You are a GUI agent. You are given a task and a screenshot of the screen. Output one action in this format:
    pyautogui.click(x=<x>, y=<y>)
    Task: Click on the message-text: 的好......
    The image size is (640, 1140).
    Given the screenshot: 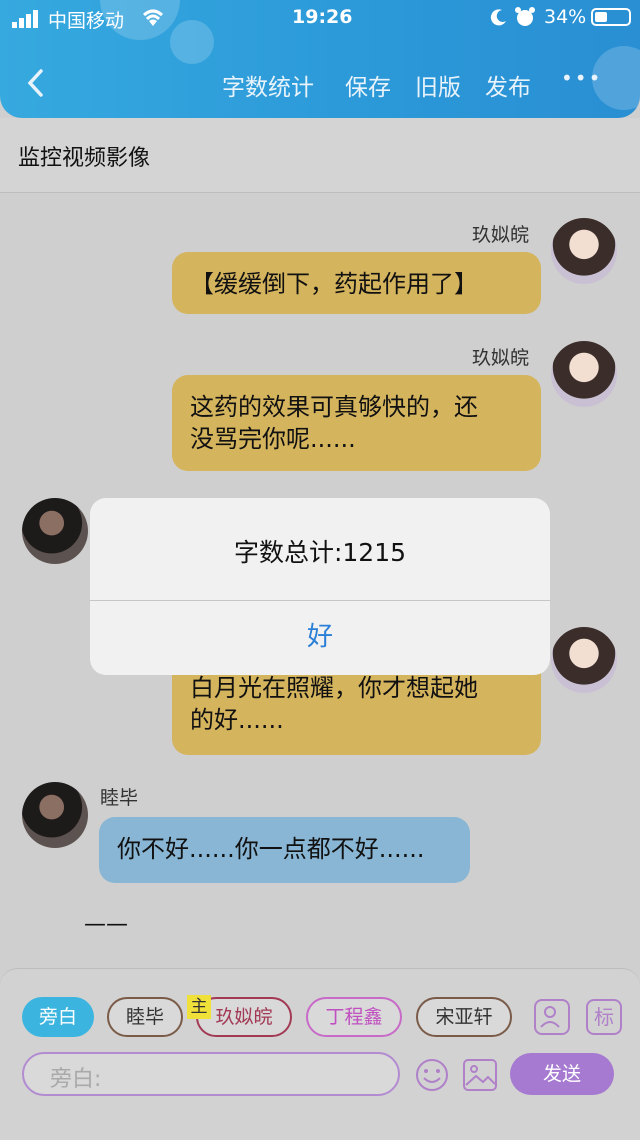 What is the action you would take?
    pyautogui.click(x=237, y=720)
    